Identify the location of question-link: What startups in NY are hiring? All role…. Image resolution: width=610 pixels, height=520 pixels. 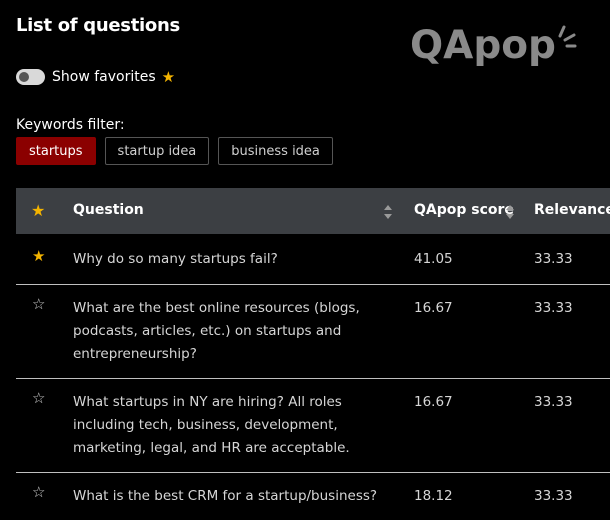
(218, 425).